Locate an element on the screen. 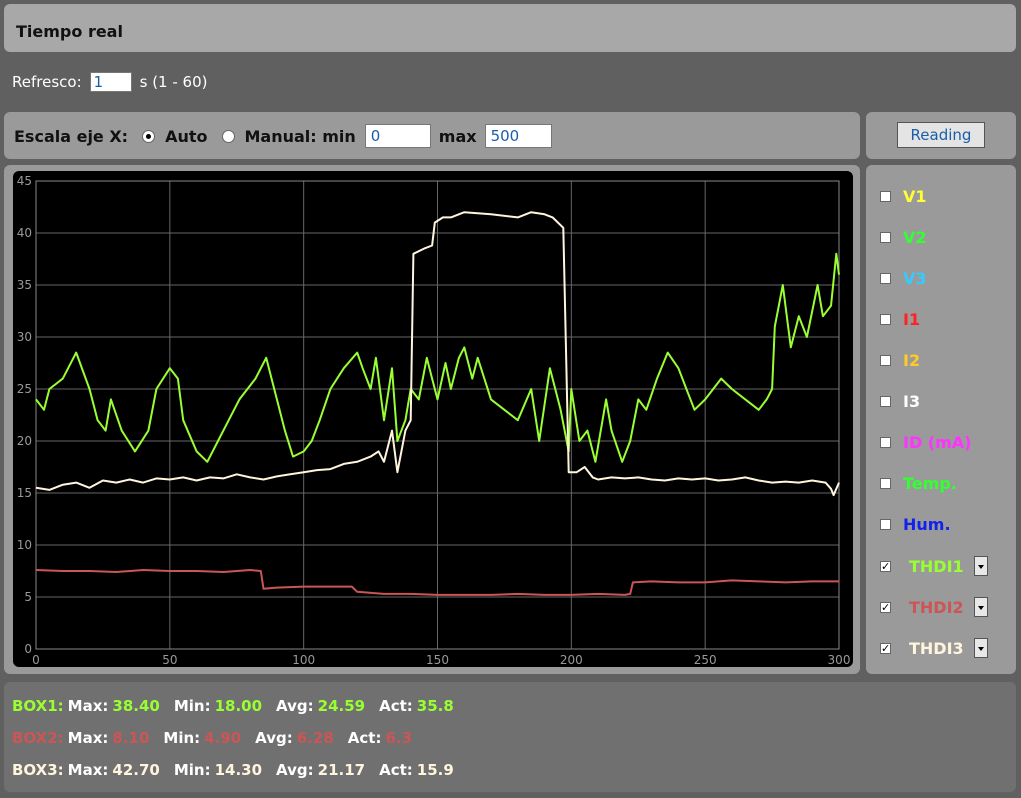 This screenshot has width=1021, height=798. stat-act-value: 15.9 is located at coordinates (435, 770).